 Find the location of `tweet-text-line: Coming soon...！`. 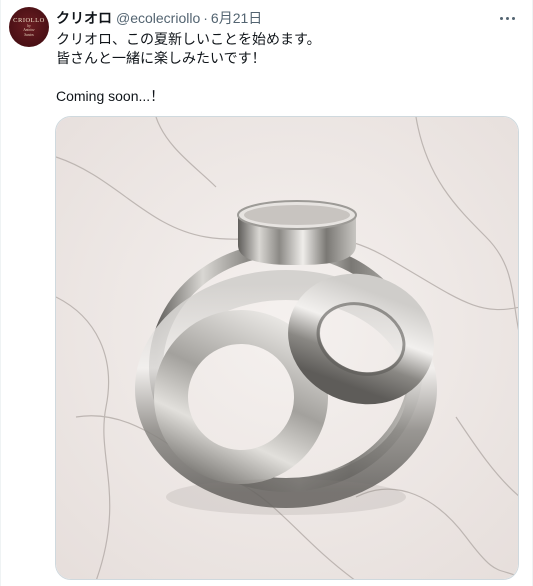

tweet-text-line: Coming soon...！ is located at coordinates (110, 96).